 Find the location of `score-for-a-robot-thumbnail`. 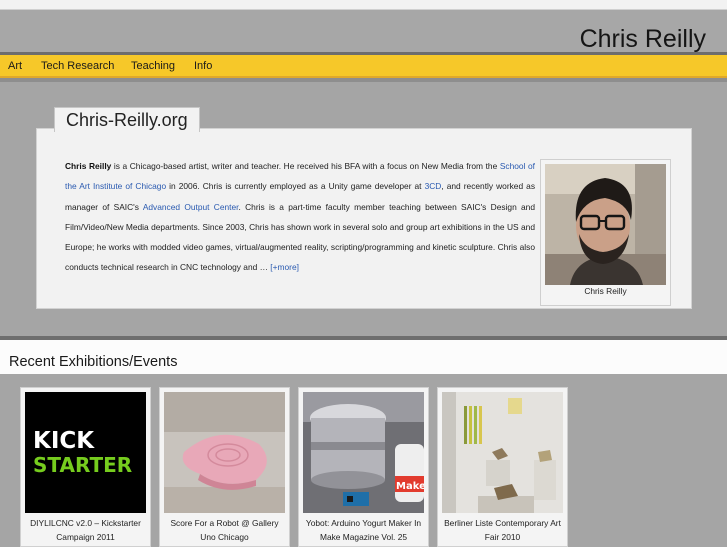

score-for-a-robot-thumbnail is located at coordinates (224, 452).